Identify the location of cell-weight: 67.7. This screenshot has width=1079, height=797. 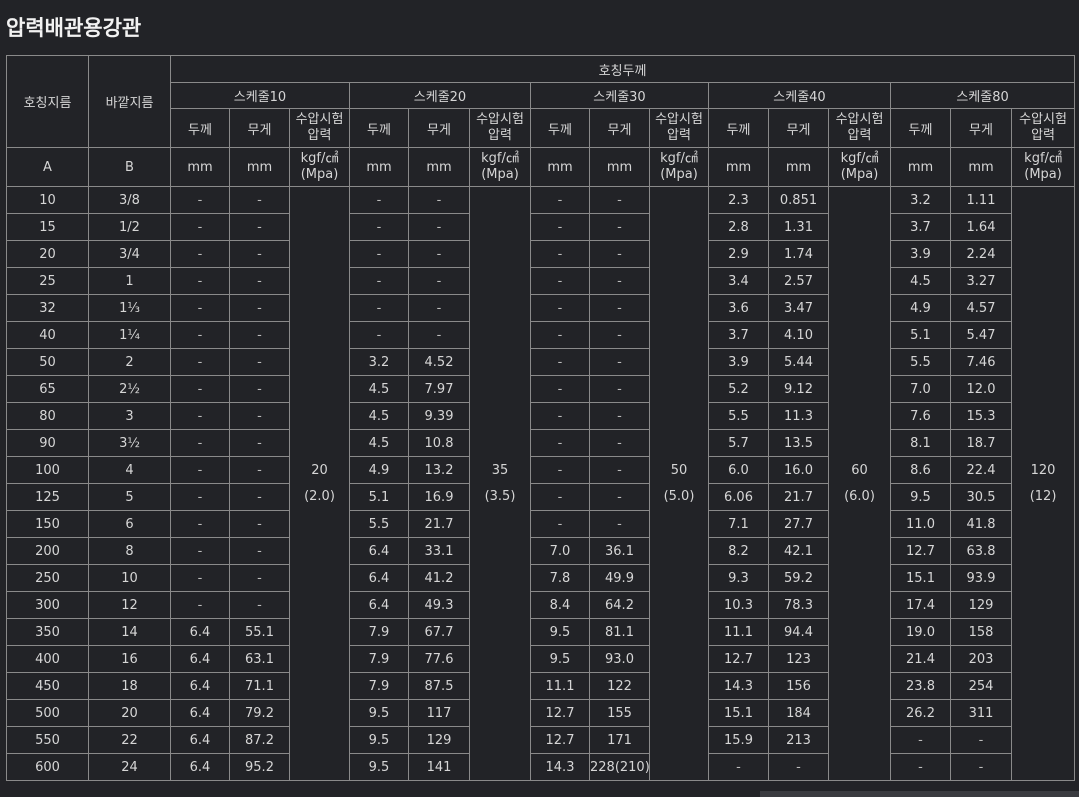
(439, 632).